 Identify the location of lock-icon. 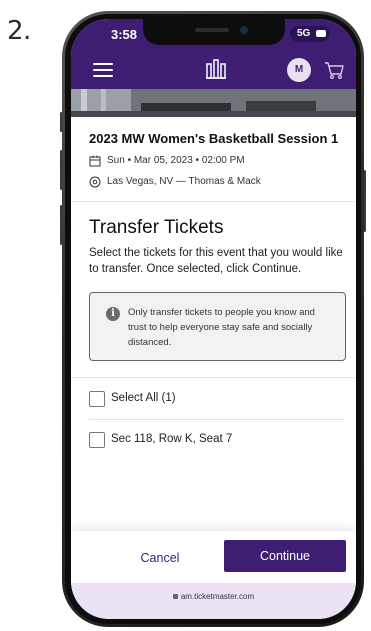
(175, 596).